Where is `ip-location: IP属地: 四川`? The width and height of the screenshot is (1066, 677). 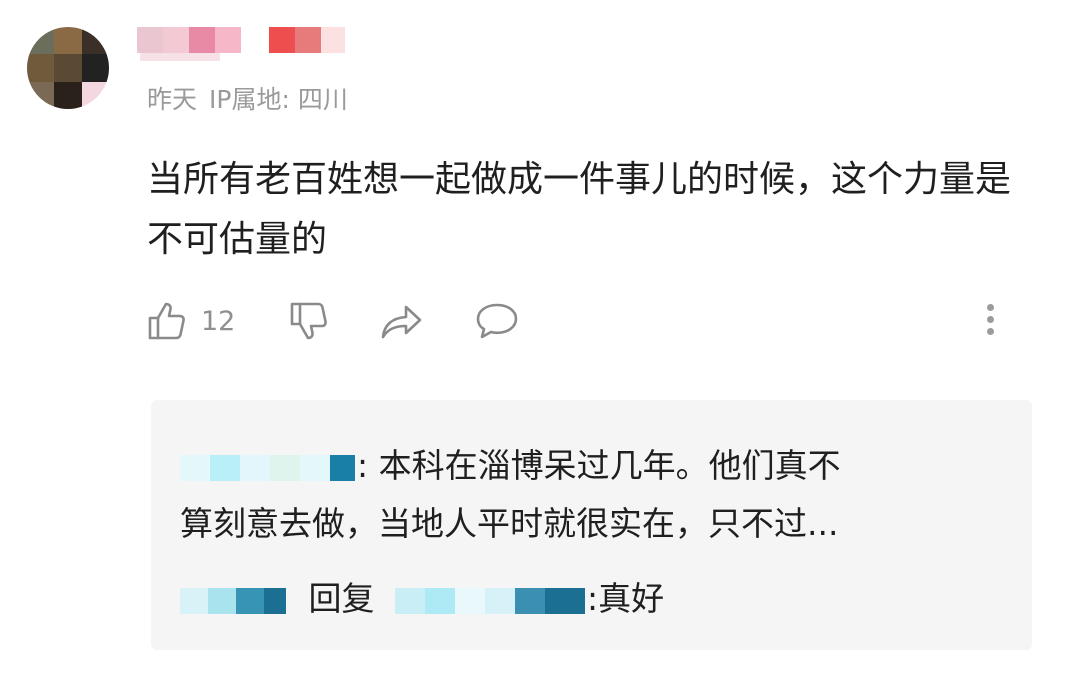
ip-location: IP属地: 四川 is located at coordinates (278, 99).